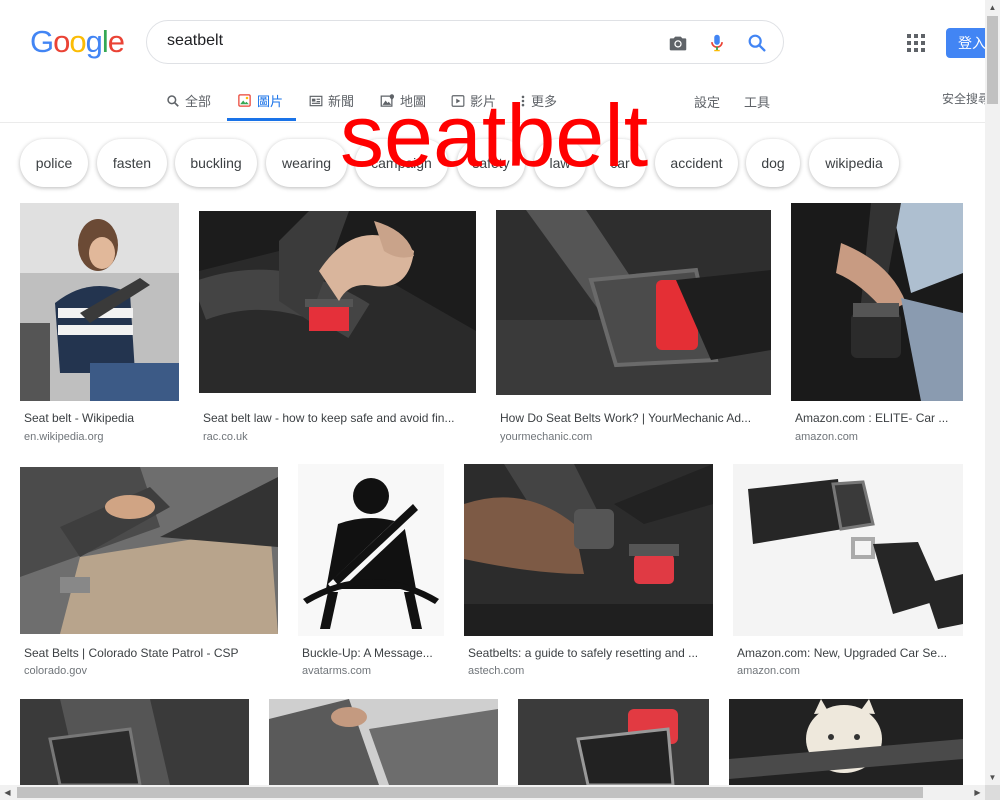 This screenshot has height=800, width=1000. Describe the element at coordinates (757, 101) in the screenshot. I see `tools-link: 工具` at that location.